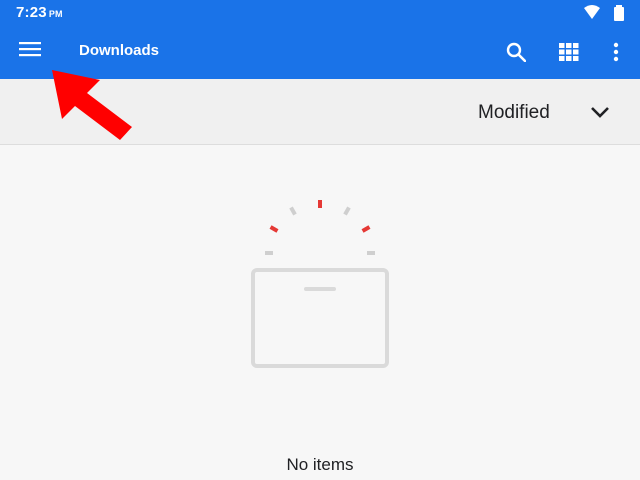 The image size is (640, 480). I want to click on status-ampm: PM, so click(55, 14).